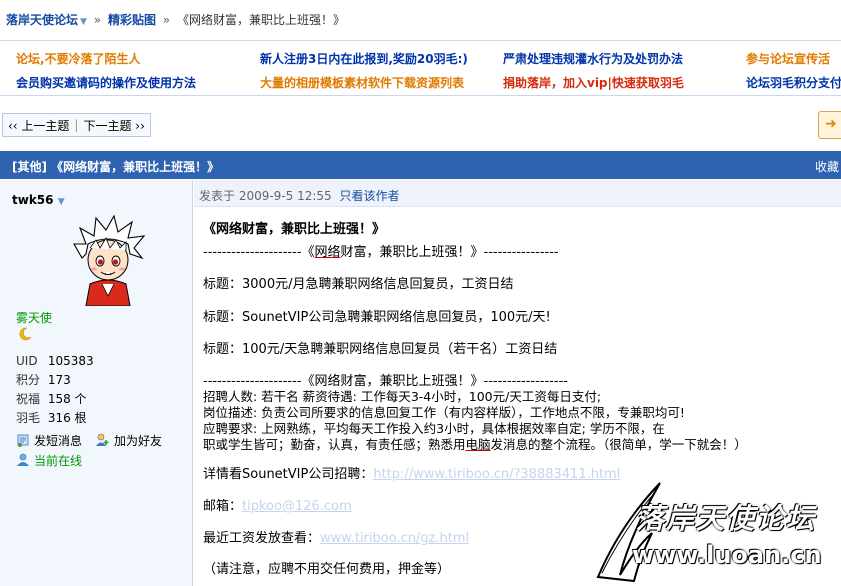 The width and height of the screenshot is (841, 586). I want to click on add-friend-button: 加为好友, so click(129, 440).